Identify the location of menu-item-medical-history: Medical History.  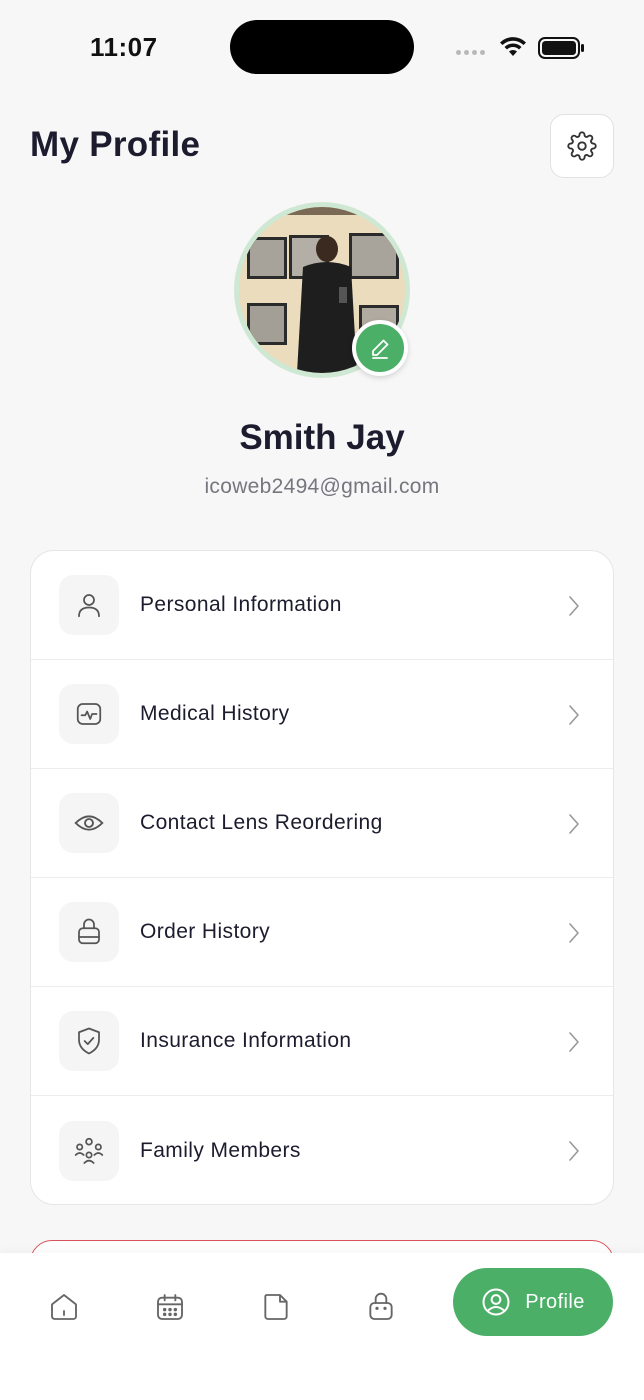
(322, 714).